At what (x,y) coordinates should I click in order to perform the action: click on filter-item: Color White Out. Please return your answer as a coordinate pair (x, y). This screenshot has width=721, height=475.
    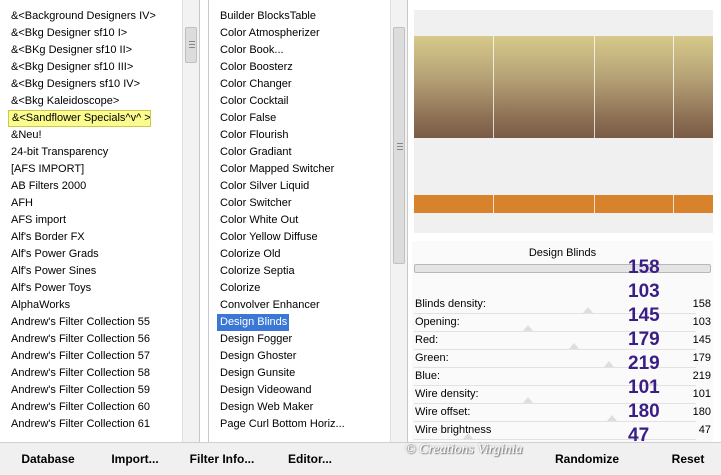
    Looking at the image, I should click on (306, 220).